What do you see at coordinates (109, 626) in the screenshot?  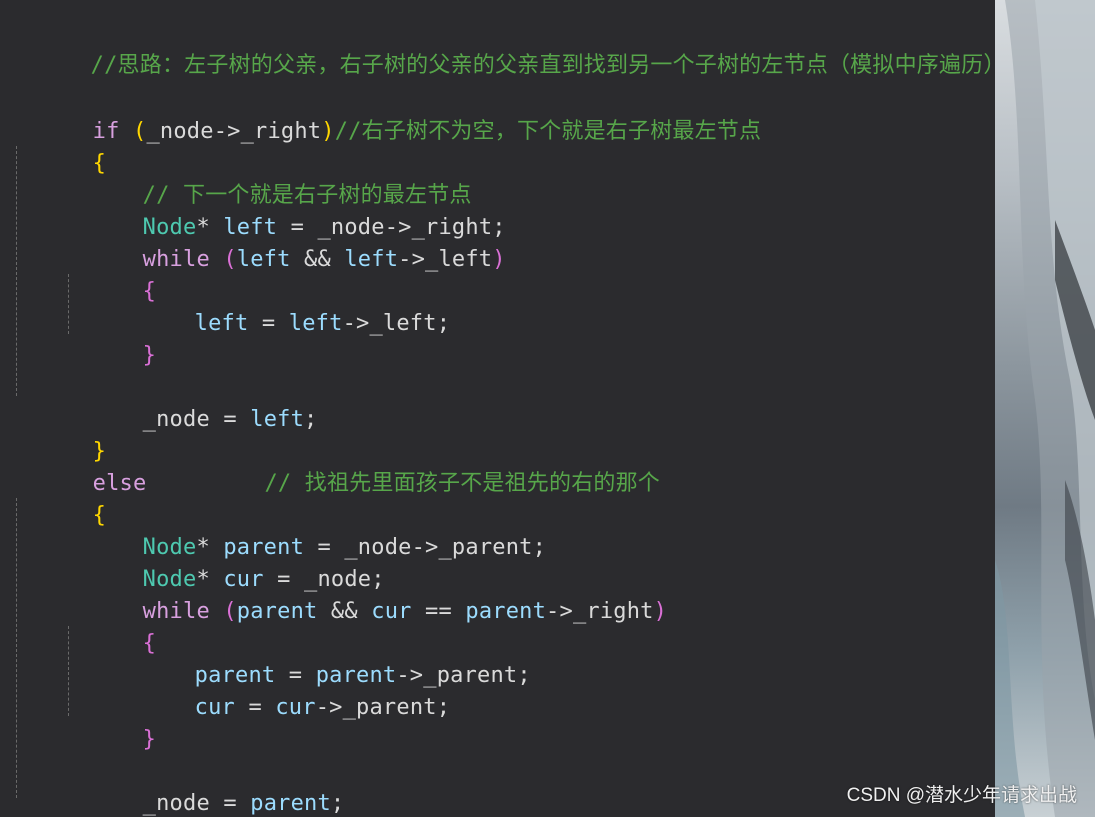 I see `code-line-19: {` at bounding box center [109, 626].